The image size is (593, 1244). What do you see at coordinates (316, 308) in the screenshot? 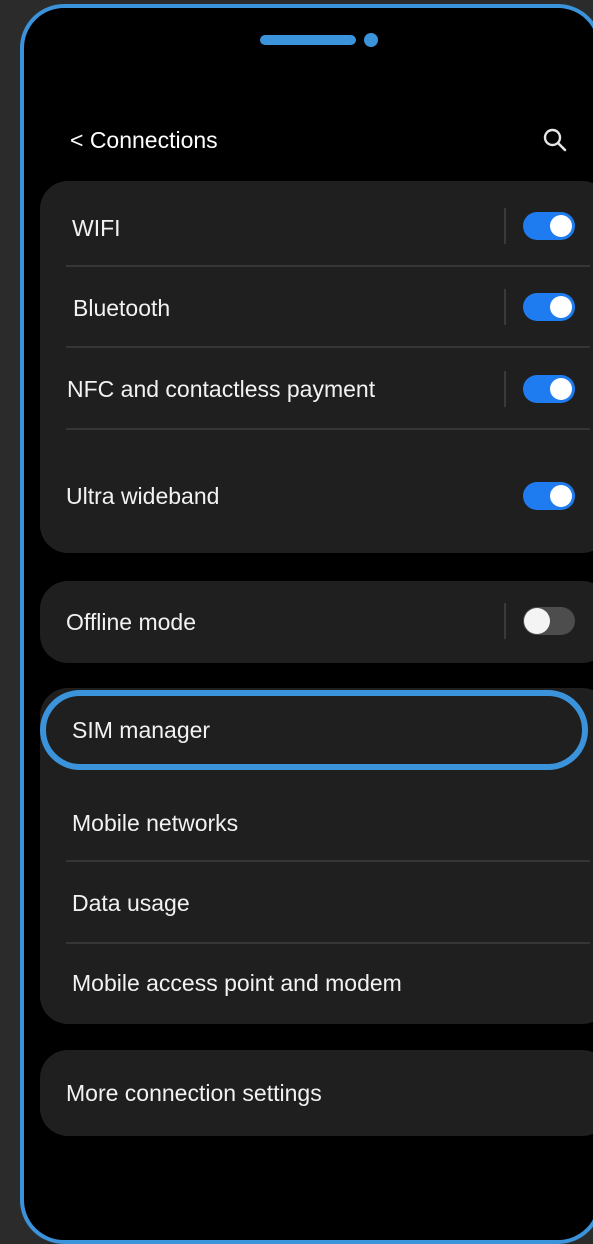
I see `bluetooth-row: Bluetooth` at bounding box center [316, 308].